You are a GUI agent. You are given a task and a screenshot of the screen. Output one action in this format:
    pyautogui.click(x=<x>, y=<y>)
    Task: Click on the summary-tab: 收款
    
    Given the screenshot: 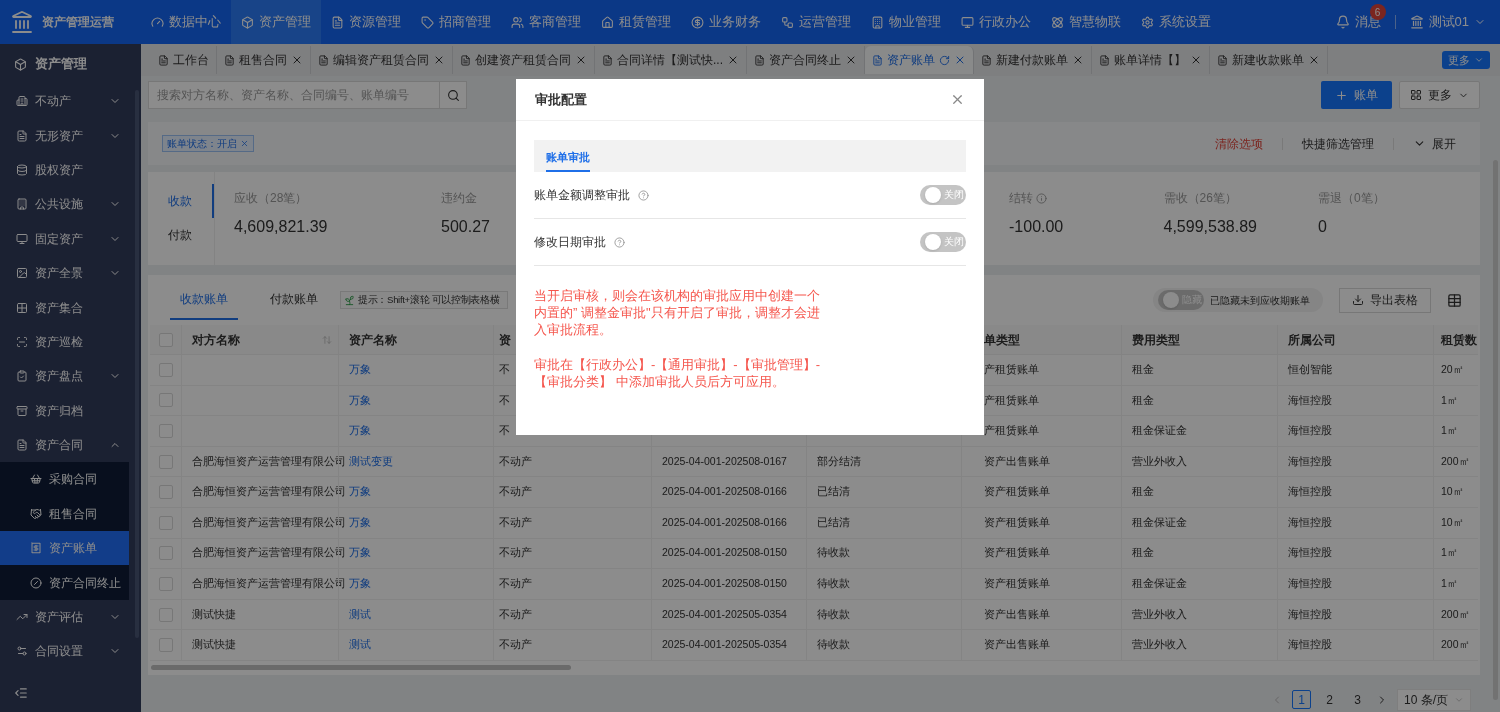 What is the action you would take?
    pyautogui.click(x=181, y=201)
    